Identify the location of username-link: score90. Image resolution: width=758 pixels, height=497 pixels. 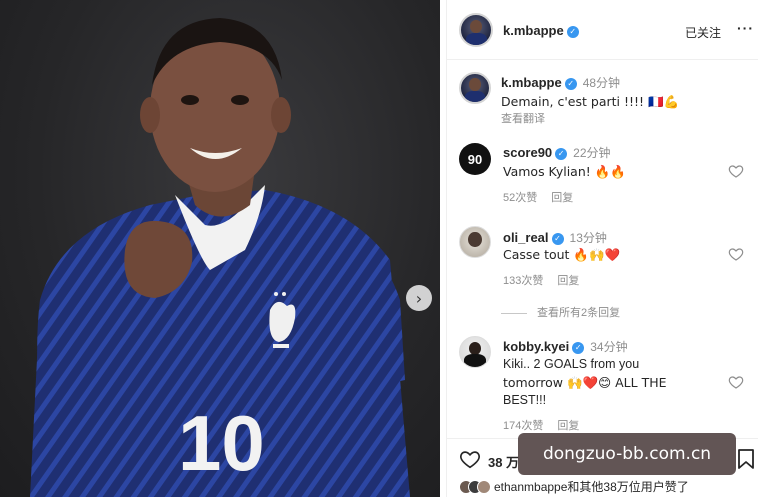
(527, 152).